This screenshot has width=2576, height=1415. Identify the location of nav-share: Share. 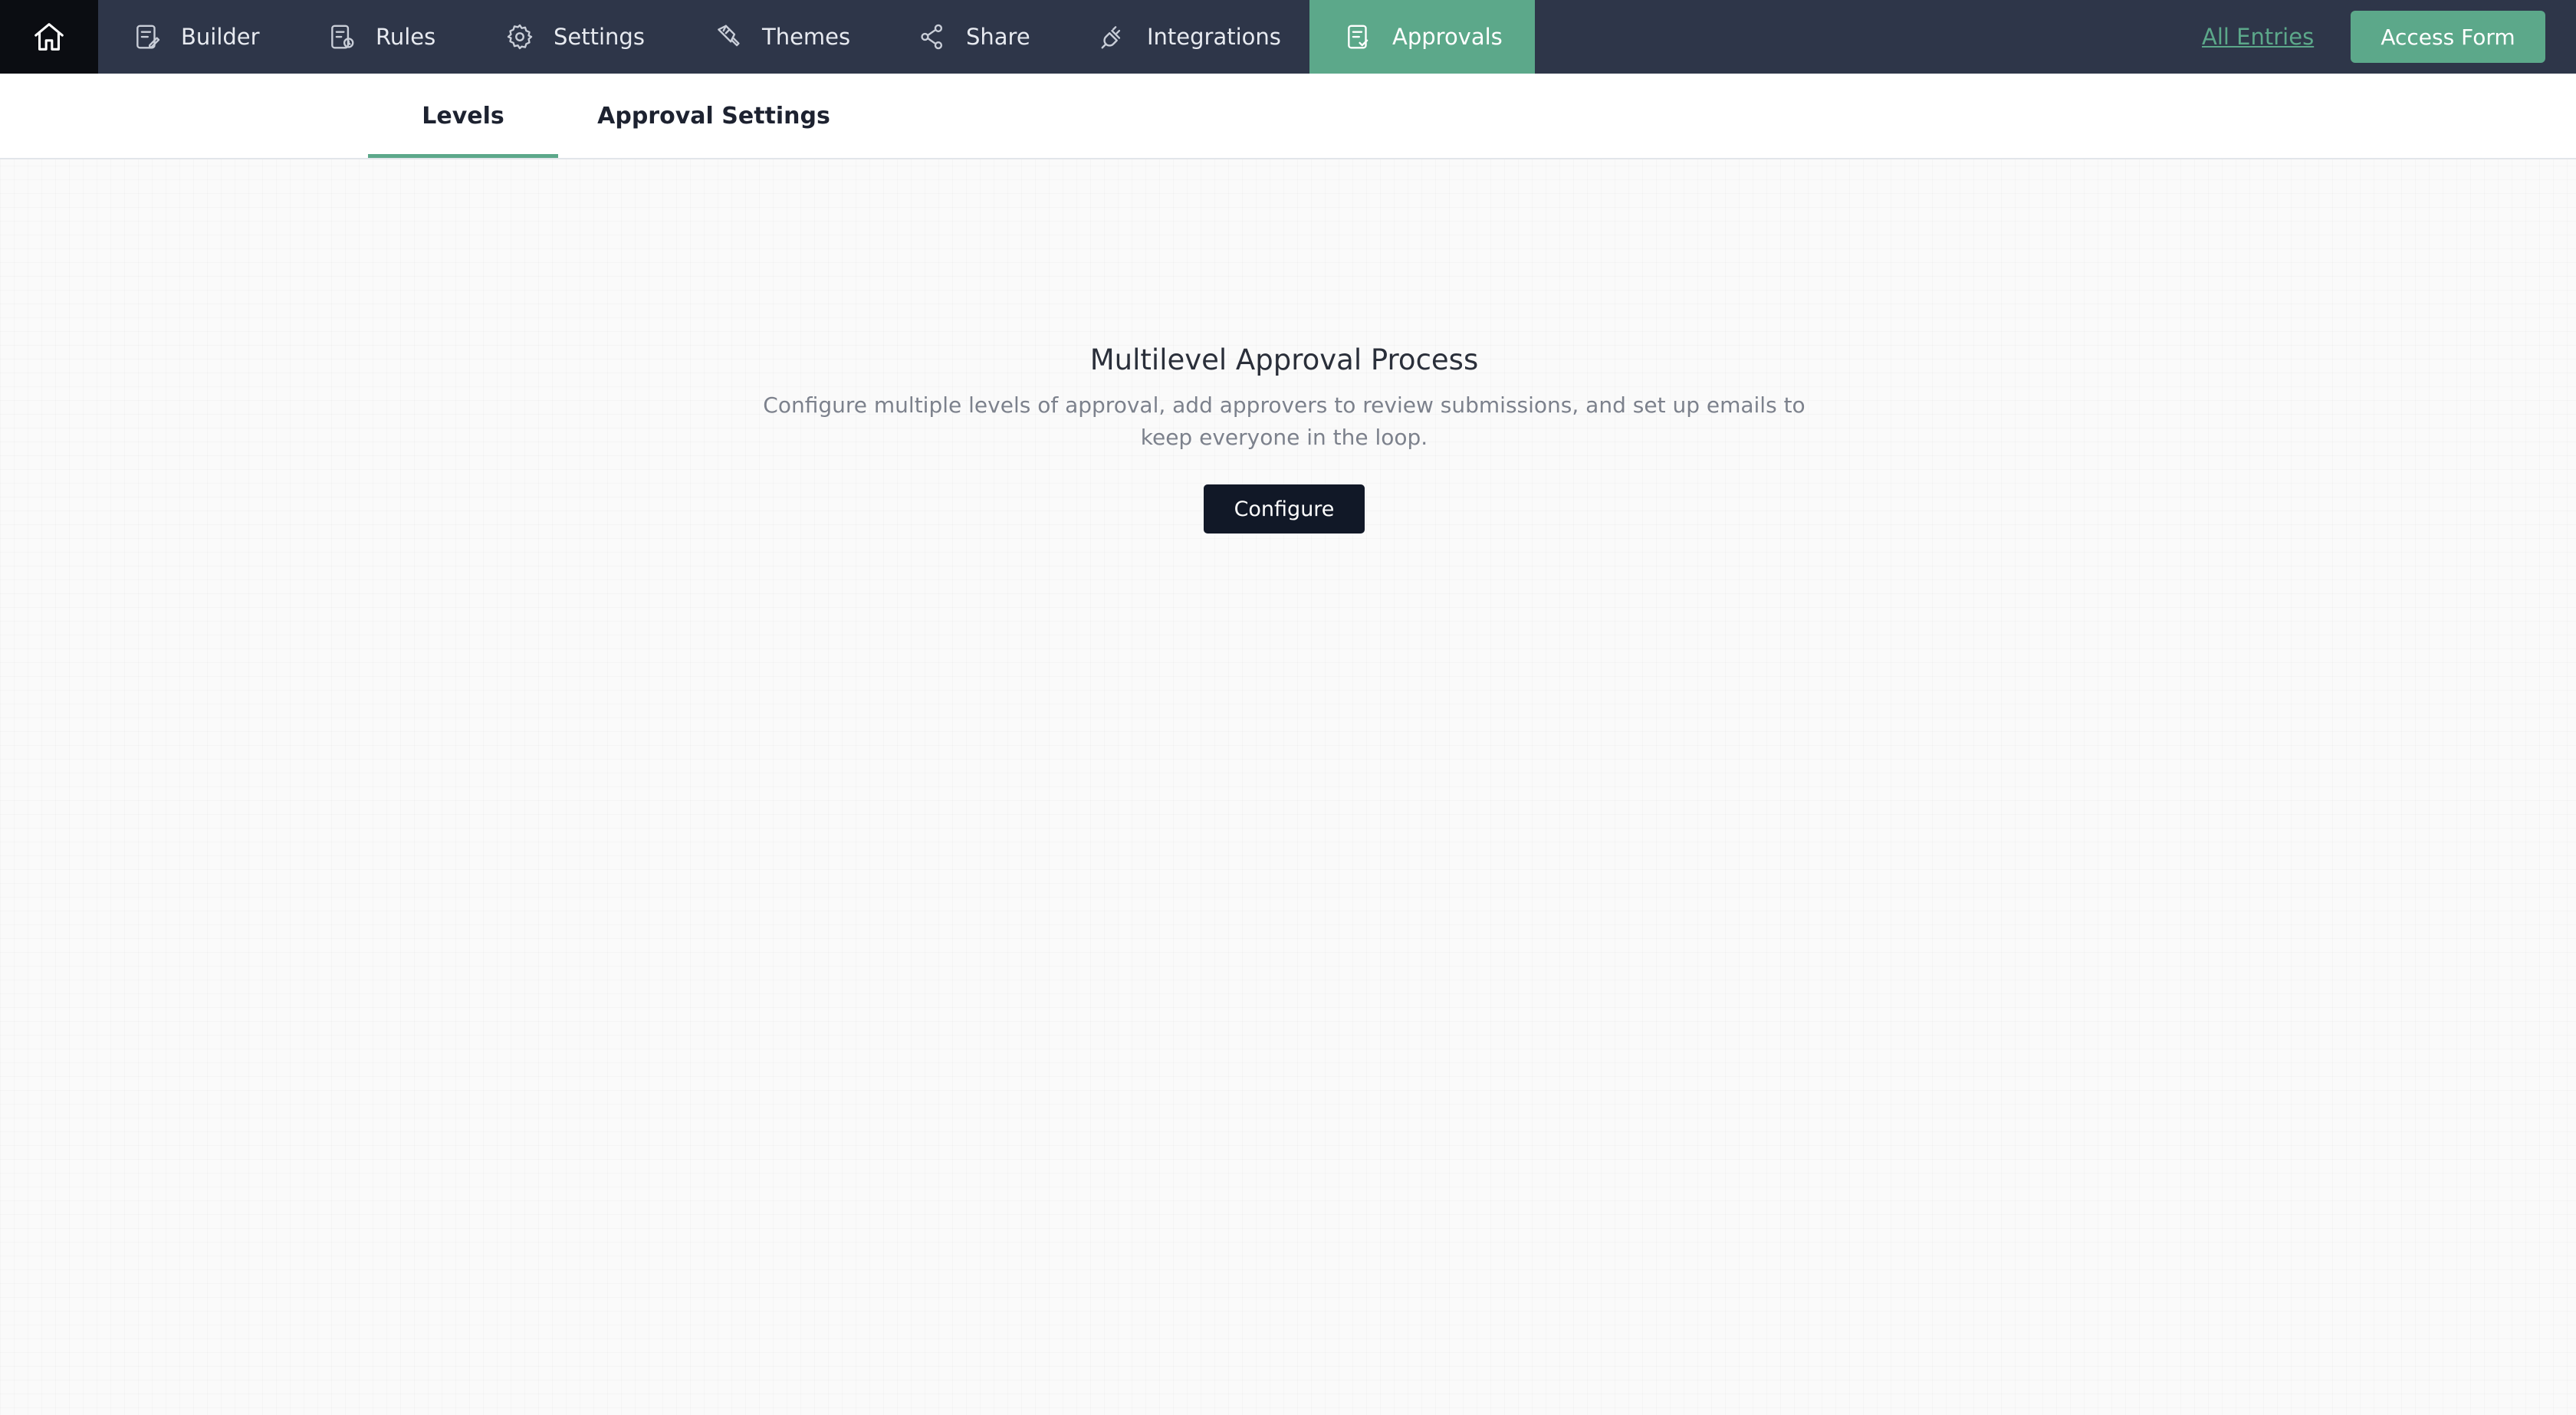
(974, 37).